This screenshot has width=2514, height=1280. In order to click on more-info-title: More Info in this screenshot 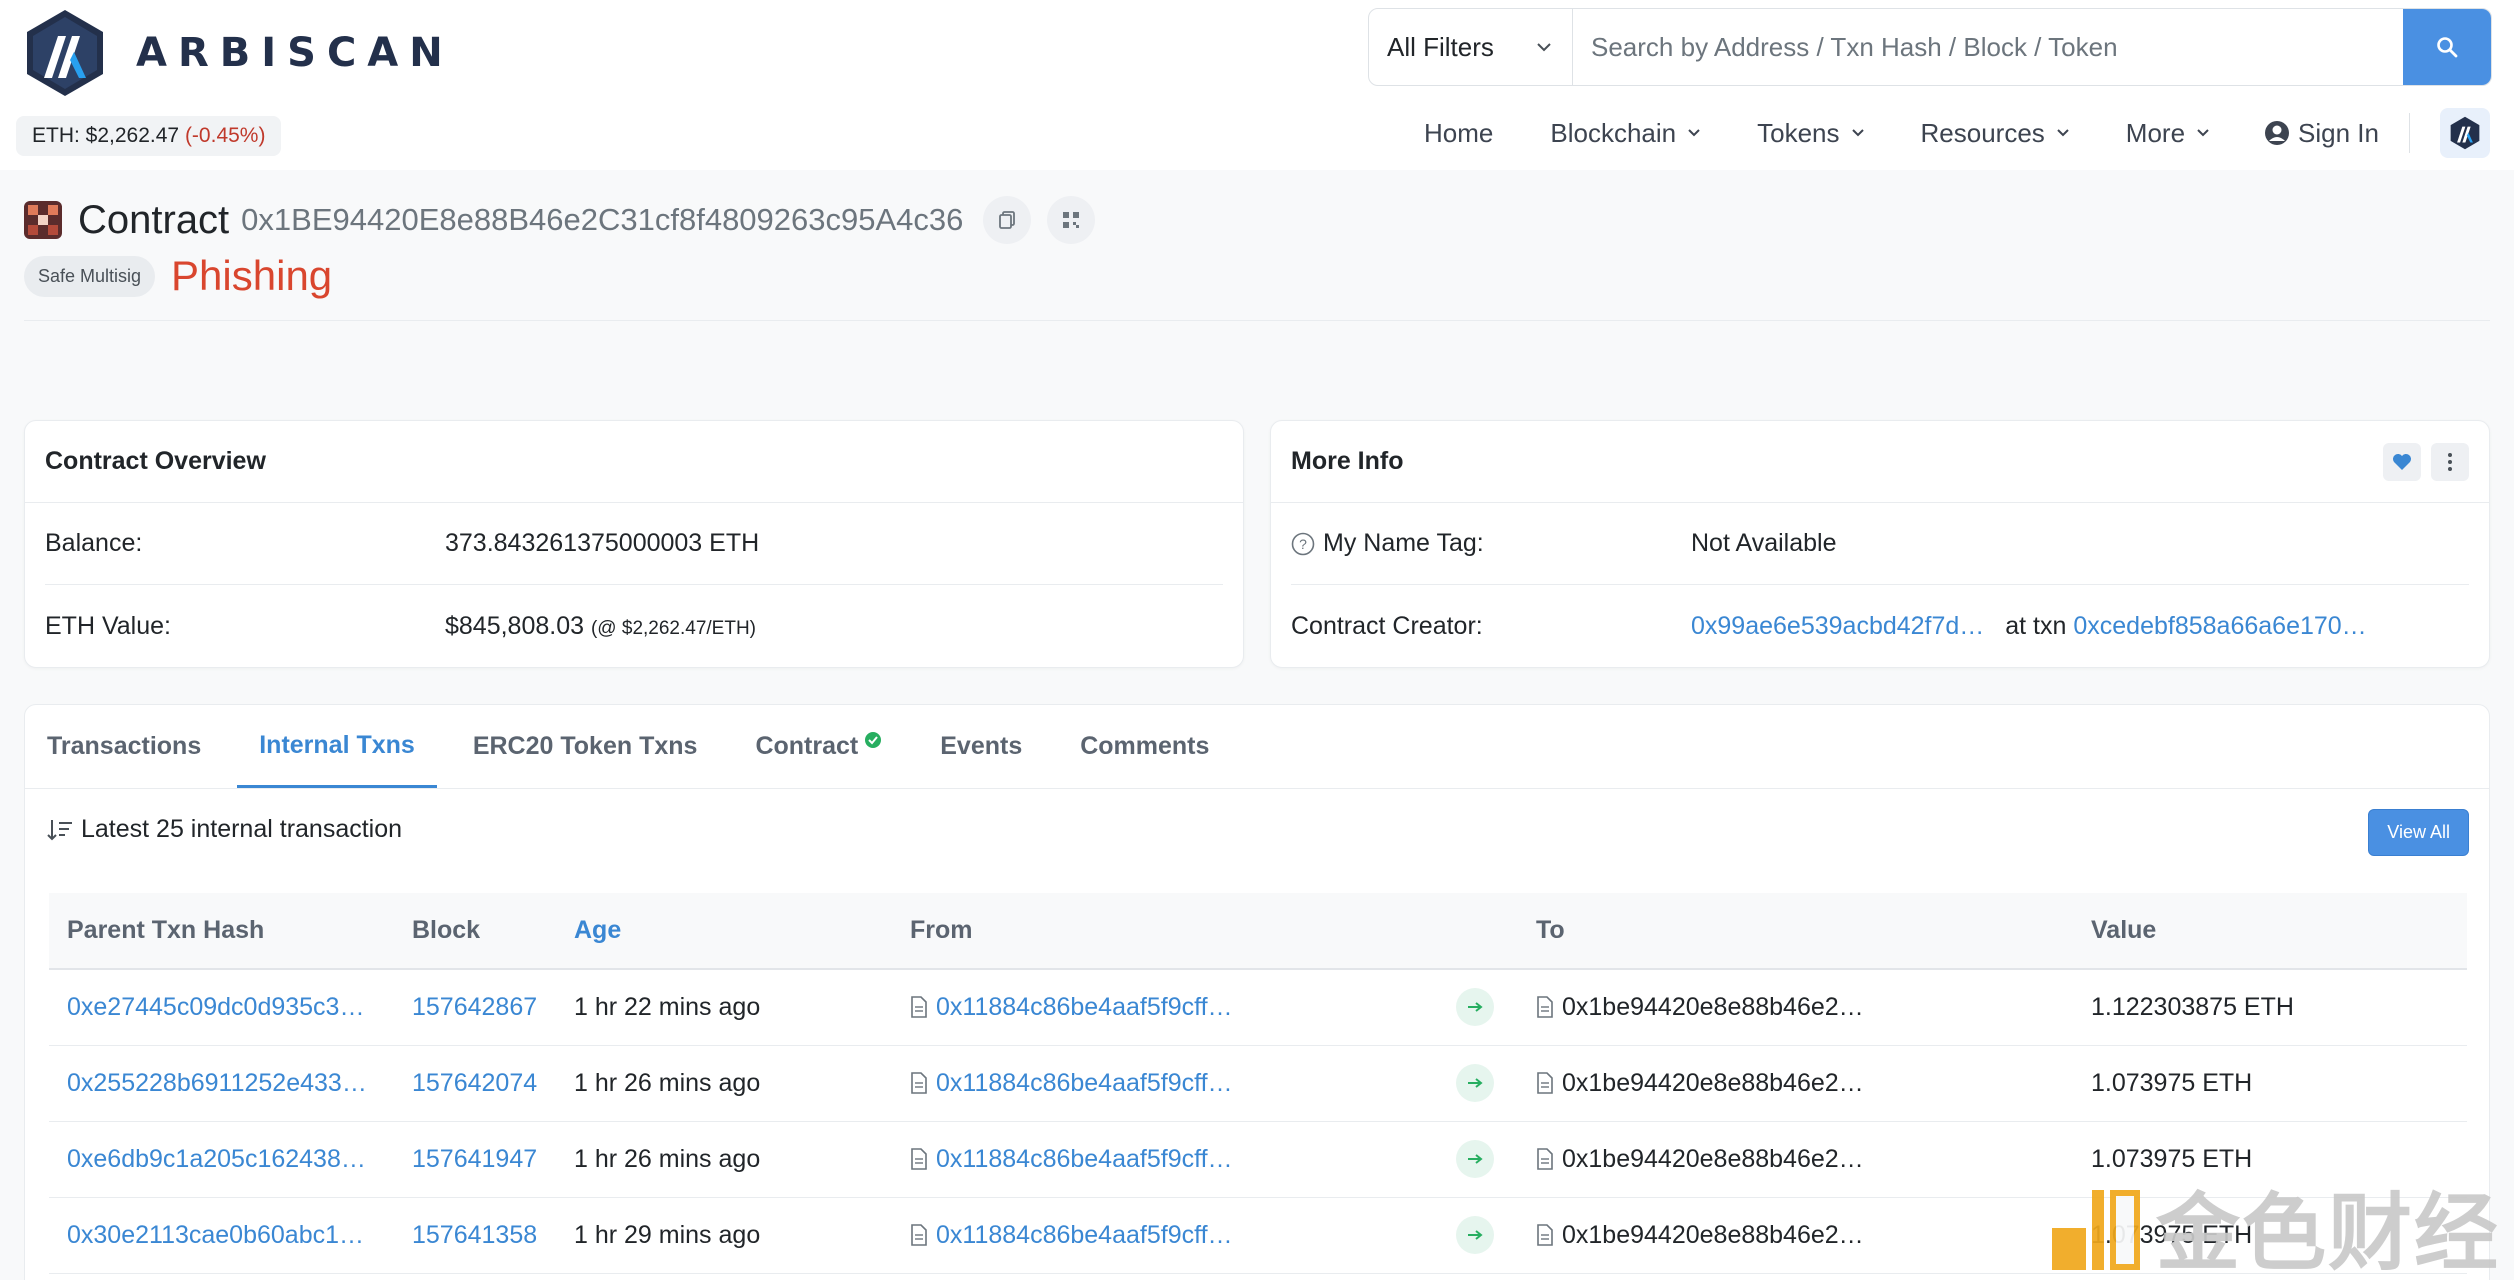, I will do `click(1347, 461)`.